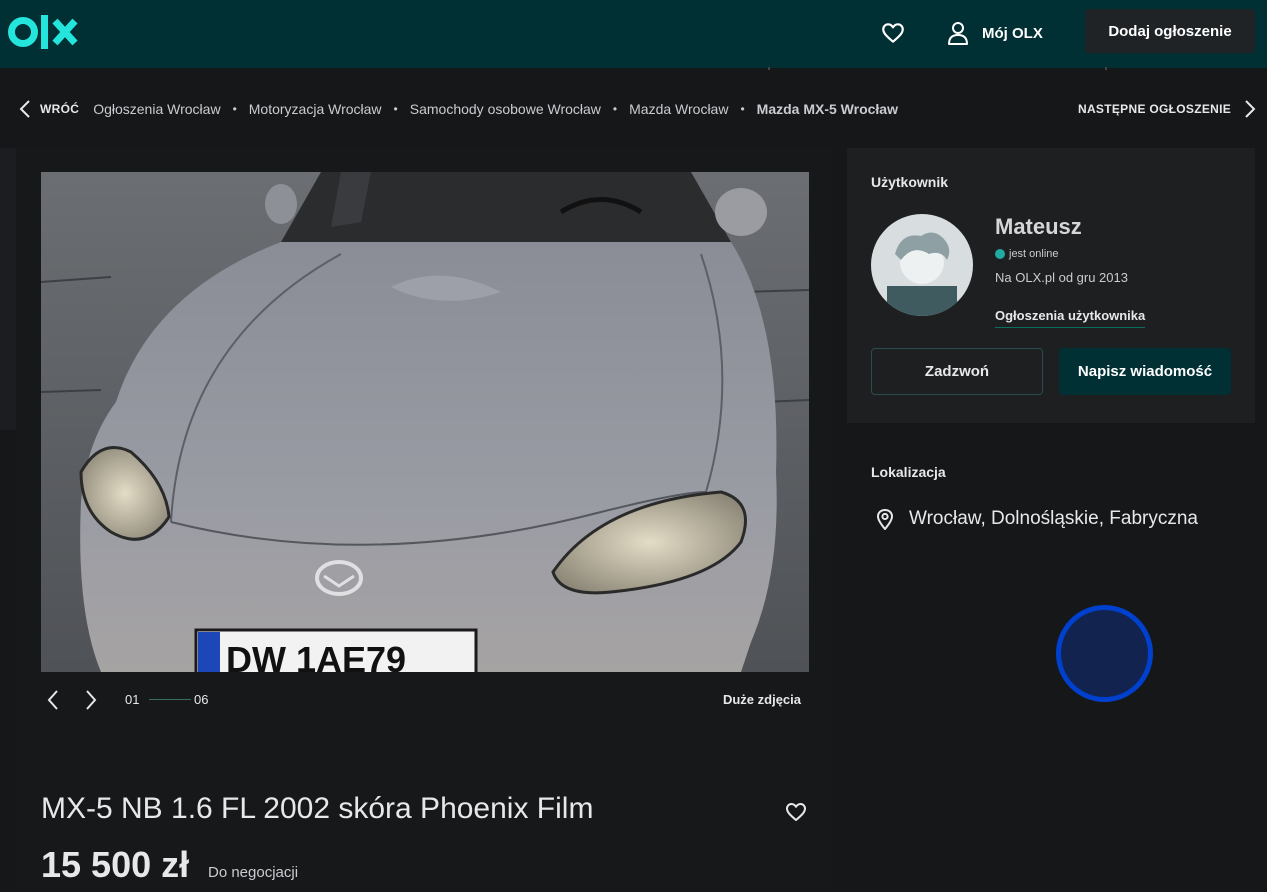 Image resolution: width=1267 pixels, height=892 pixels. Describe the element at coordinates (1061, 277) in the screenshot. I see `member-since: Na OLX.pl od gru 2013` at that location.